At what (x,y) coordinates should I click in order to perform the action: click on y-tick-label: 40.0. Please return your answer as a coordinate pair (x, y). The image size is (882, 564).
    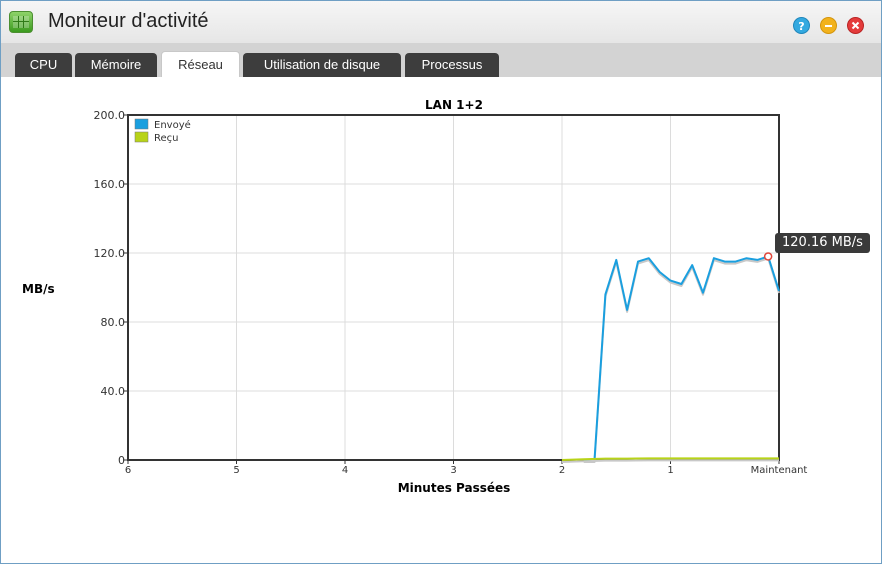
    Looking at the image, I should click on (113, 391).